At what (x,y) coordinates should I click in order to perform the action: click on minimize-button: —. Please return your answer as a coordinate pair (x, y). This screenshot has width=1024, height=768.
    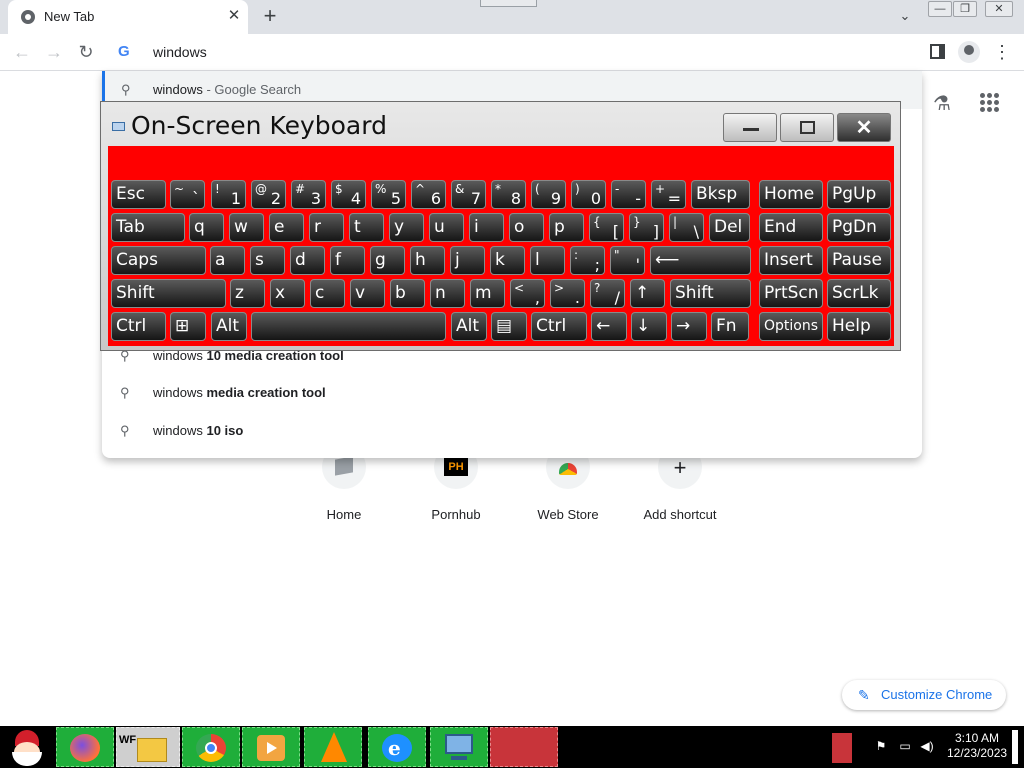
    Looking at the image, I should click on (940, 9).